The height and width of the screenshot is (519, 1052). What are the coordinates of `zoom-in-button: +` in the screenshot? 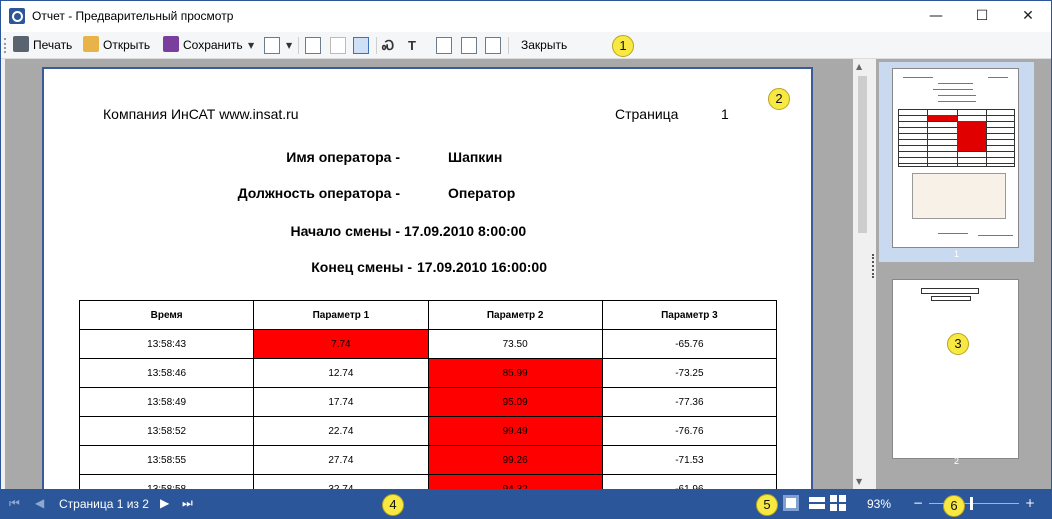 It's located at (1030, 503).